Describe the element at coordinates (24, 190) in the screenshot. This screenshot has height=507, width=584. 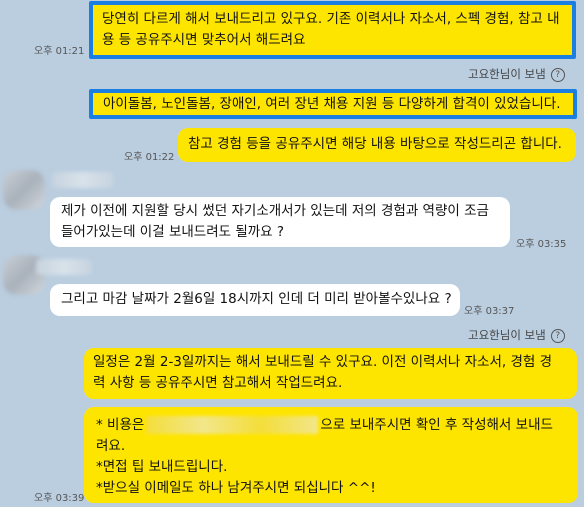
I see `contact-avatar` at that location.